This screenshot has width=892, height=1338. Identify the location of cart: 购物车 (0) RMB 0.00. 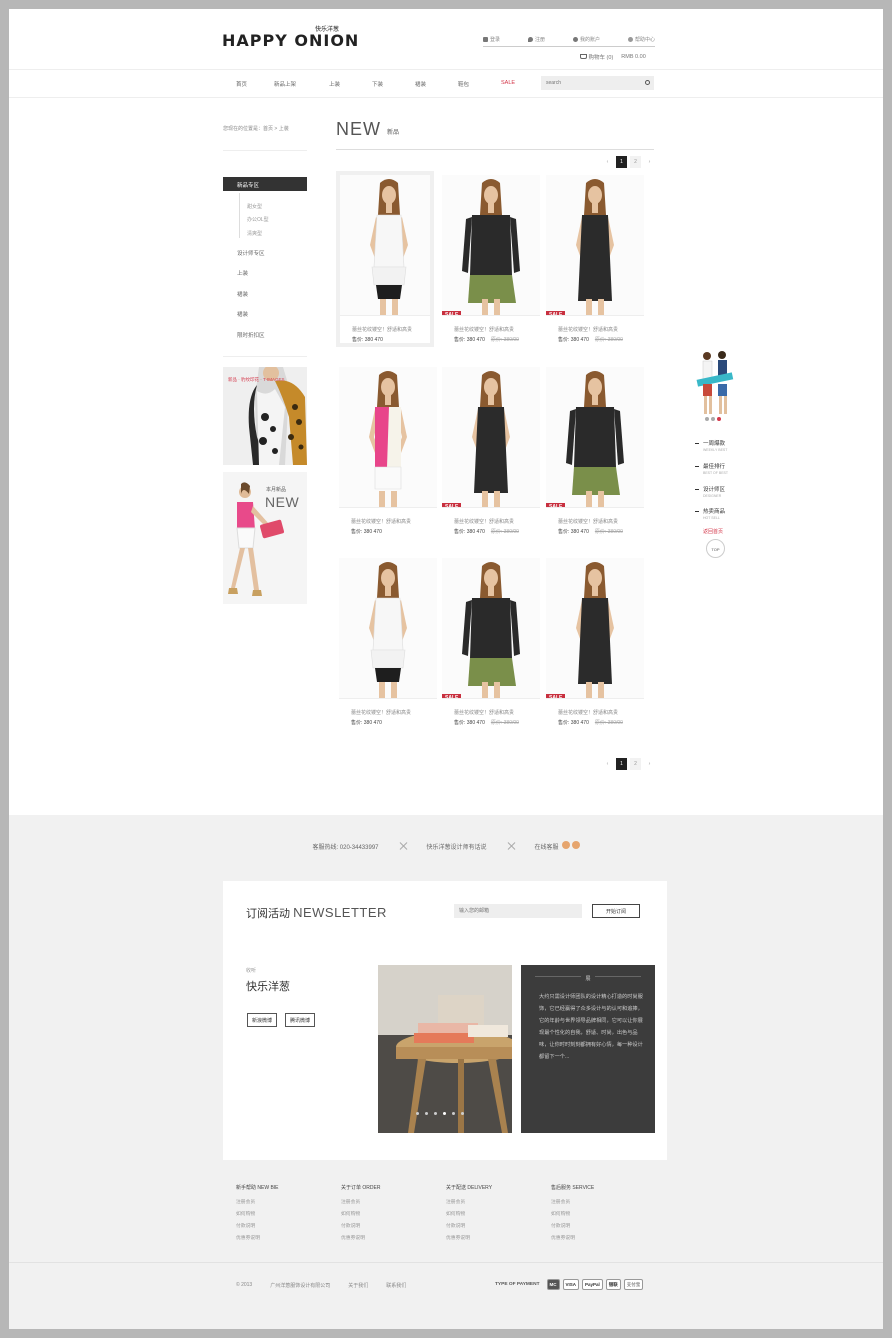
(613, 57).